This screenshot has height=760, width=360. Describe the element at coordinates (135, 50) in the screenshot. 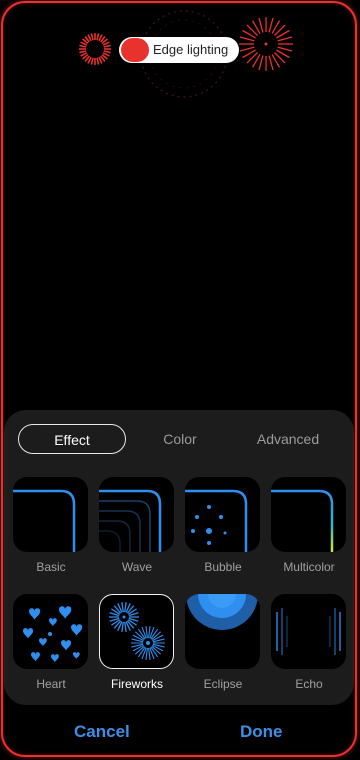

I see `toggle-knob` at that location.